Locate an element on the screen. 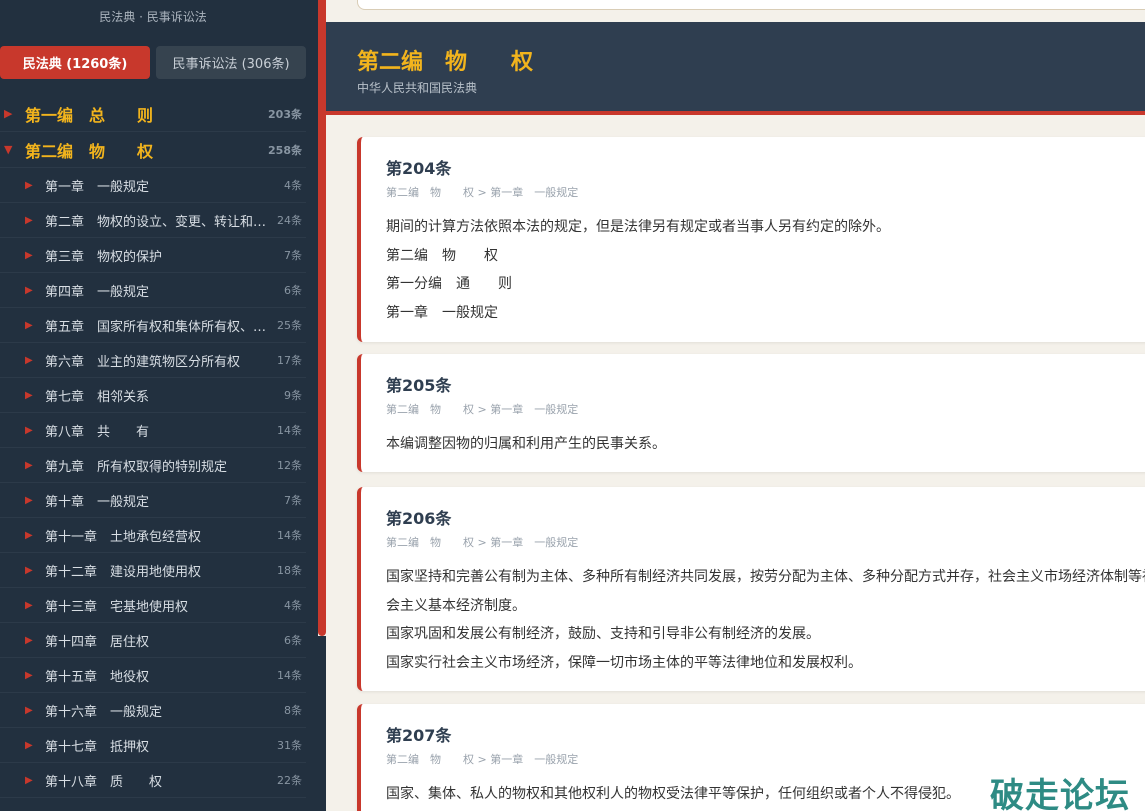 Image resolution: width=1145 pixels, height=811 pixels. chapter-name: 第七章 相邻关系 is located at coordinates (97, 397).